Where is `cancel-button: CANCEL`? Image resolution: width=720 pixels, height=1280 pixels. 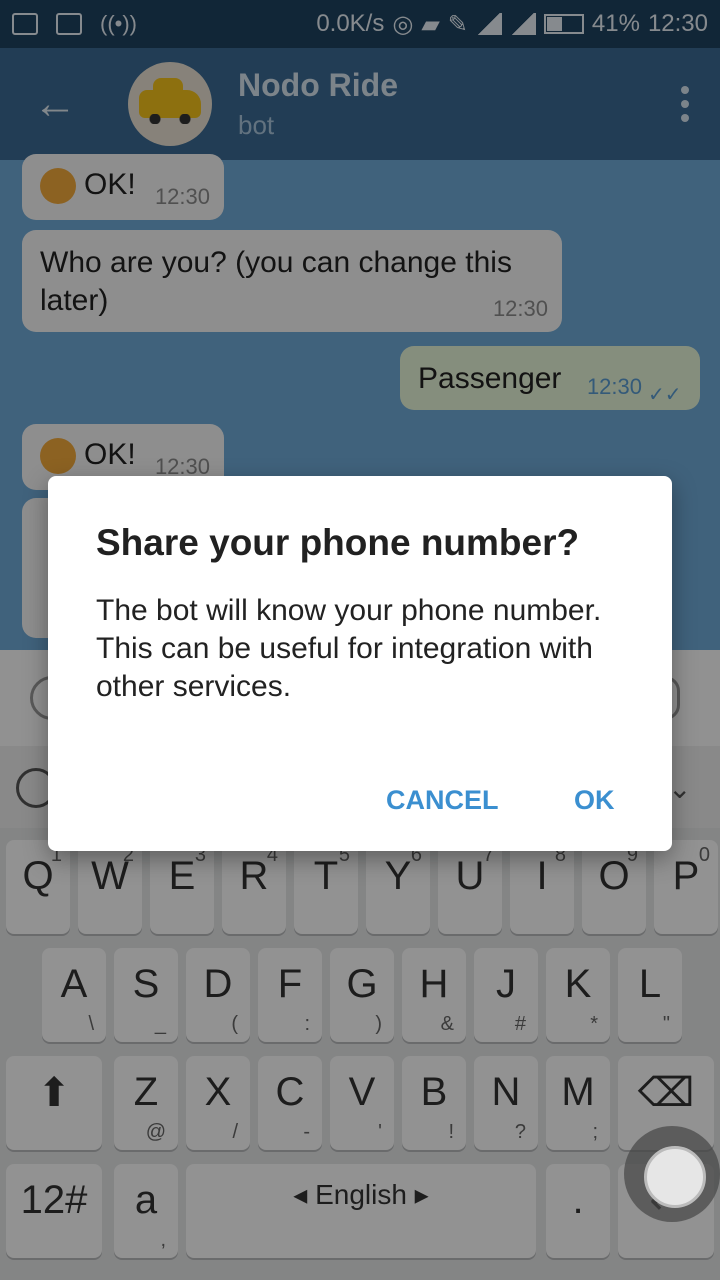
cancel-button: CANCEL is located at coordinates (442, 800).